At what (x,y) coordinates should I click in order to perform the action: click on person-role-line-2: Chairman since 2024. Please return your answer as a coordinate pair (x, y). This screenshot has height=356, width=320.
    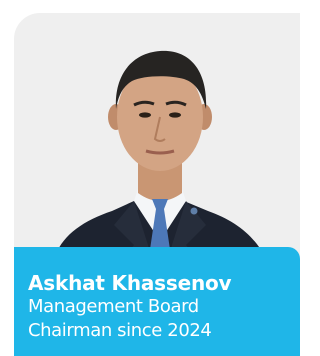
    Looking at the image, I should click on (120, 330).